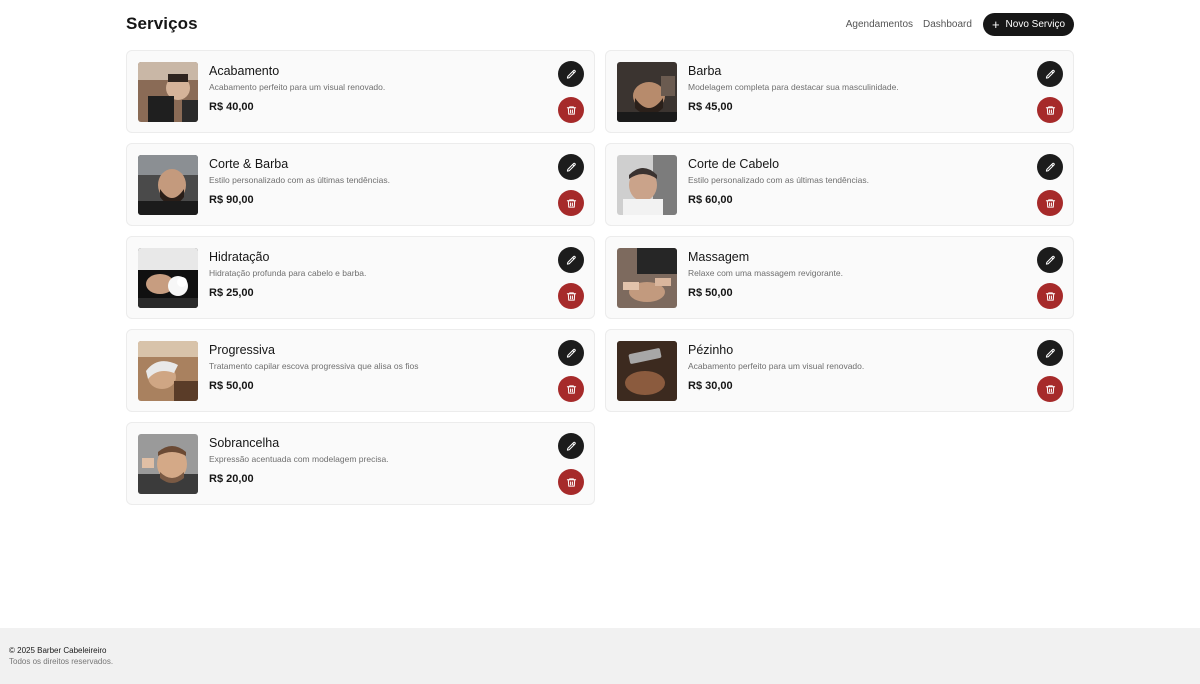 The width and height of the screenshot is (1200, 684). Describe the element at coordinates (710, 107) in the screenshot. I see `service-price: R$ 45,00` at that location.